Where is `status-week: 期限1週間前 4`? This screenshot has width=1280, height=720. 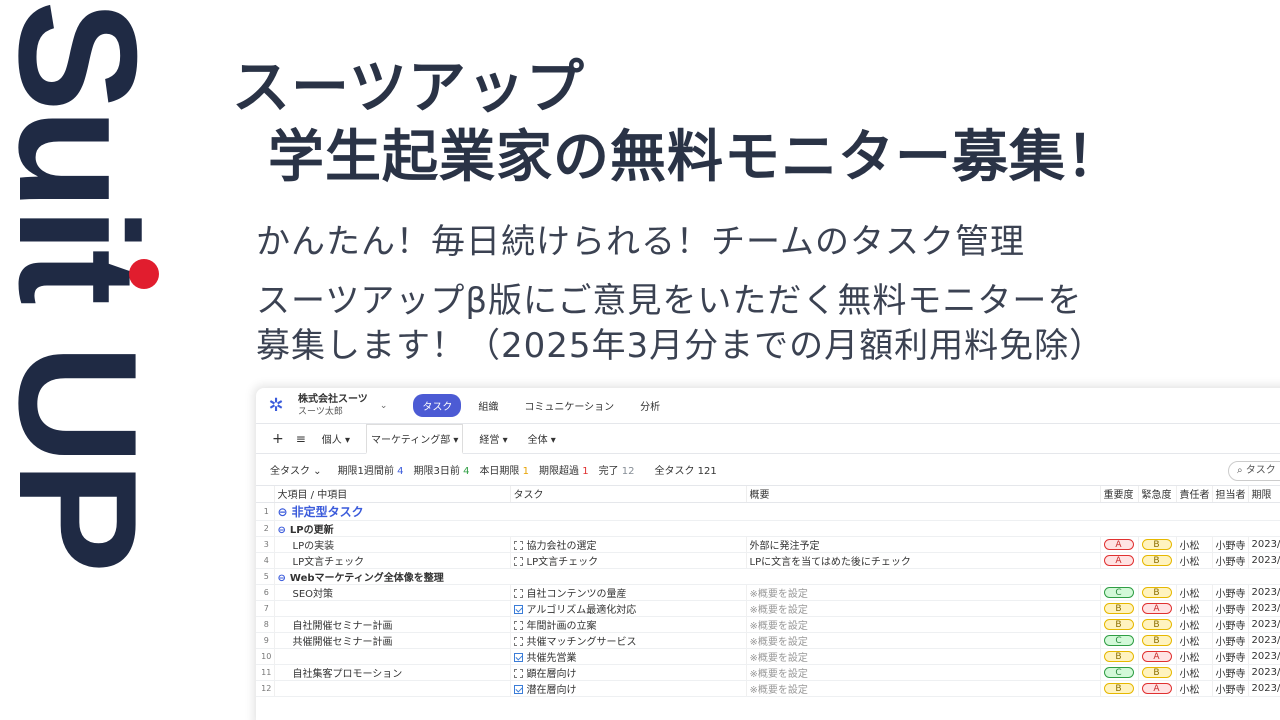 status-week: 期限1週間前 4 is located at coordinates (371, 469).